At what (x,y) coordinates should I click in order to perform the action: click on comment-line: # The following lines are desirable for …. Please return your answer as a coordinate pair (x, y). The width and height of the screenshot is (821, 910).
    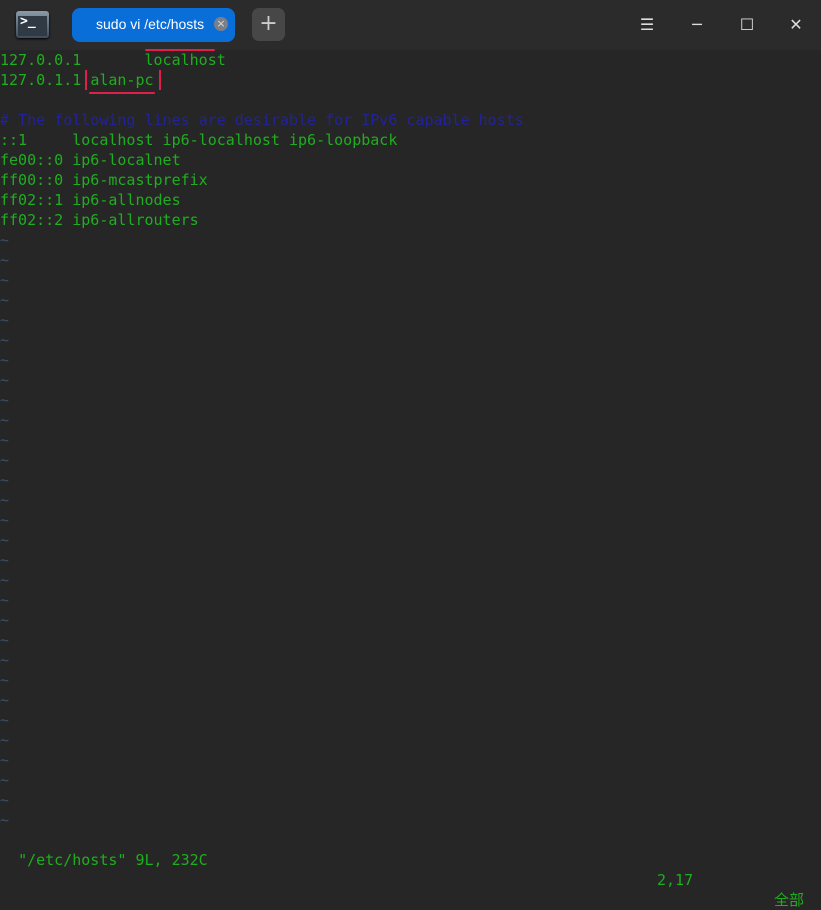
    Looking at the image, I should click on (262, 120).